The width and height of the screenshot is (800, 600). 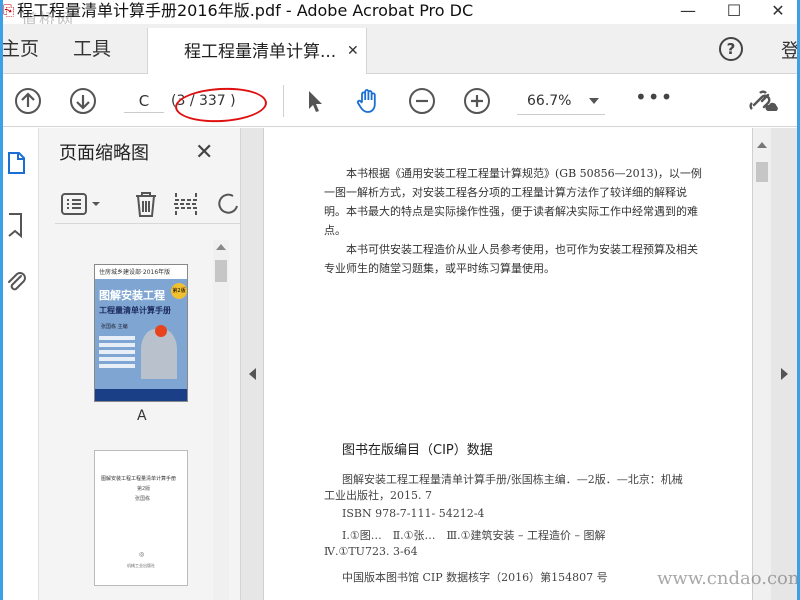 What do you see at coordinates (474, 535) in the screenshot?
I see `cip-line-4: Ⅰ.①图… Ⅱ.①张… Ⅲ.①建筑安装 – 工程造价 – 图解` at bounding box center [474, 535].